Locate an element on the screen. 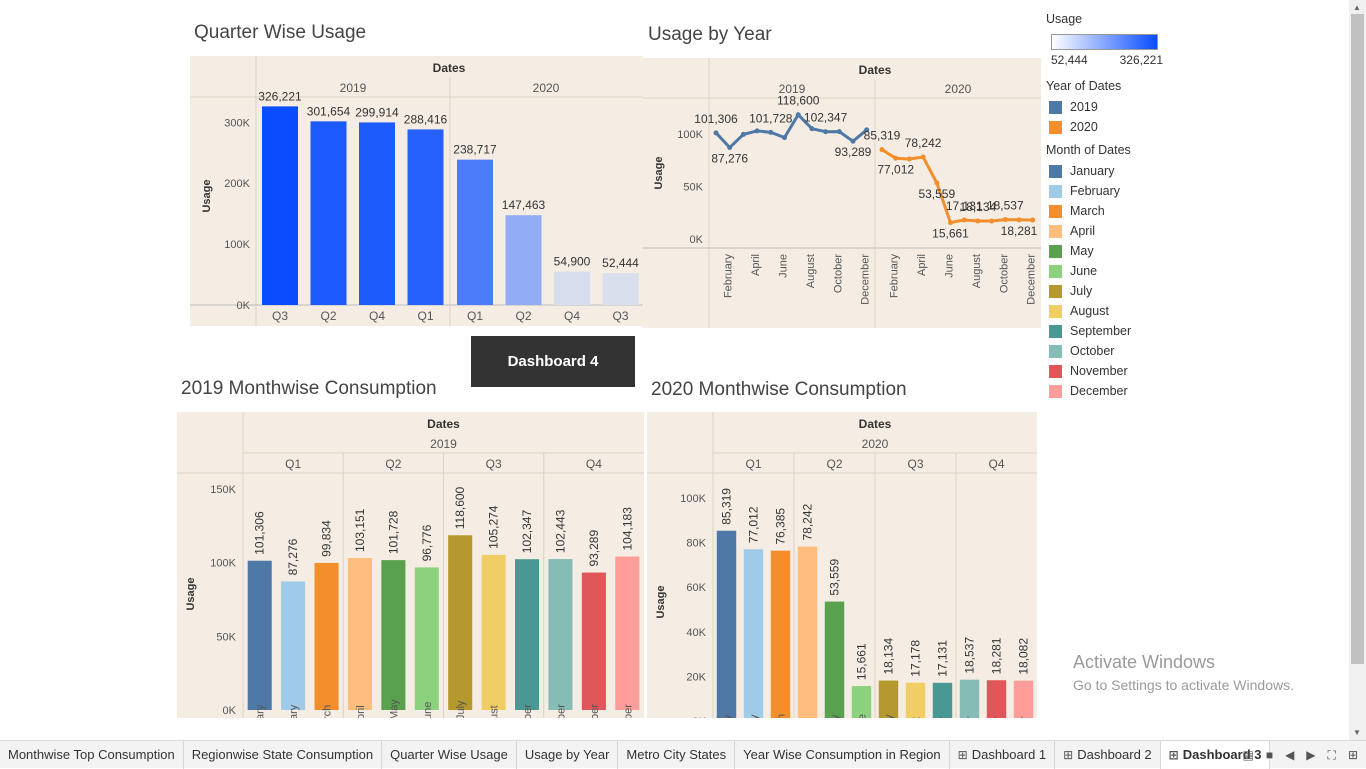 The width and height of the screenshot is (1366, 769). x-tick-label: April is located at coordinates (922, 265).